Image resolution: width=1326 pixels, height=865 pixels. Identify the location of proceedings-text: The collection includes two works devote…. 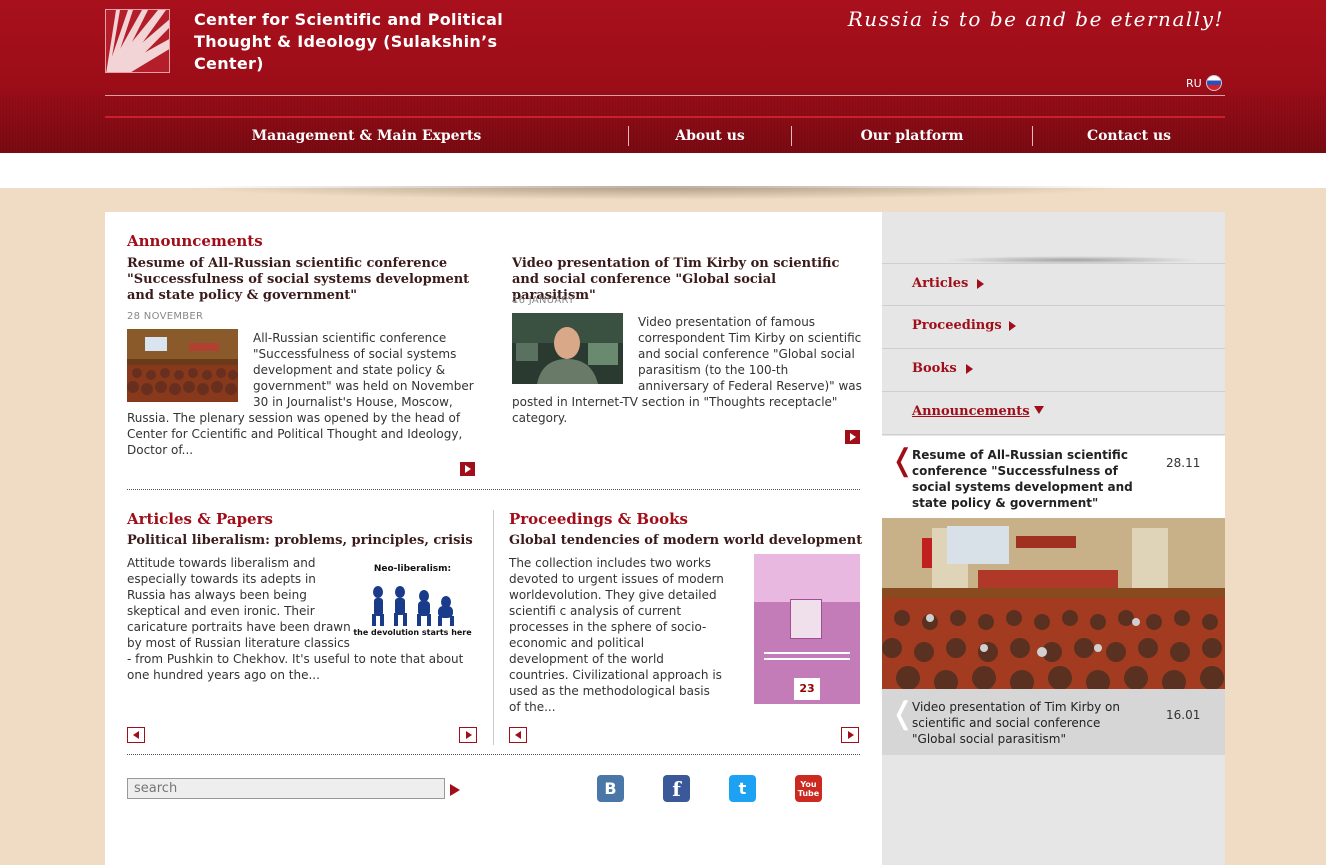
(687, 635).